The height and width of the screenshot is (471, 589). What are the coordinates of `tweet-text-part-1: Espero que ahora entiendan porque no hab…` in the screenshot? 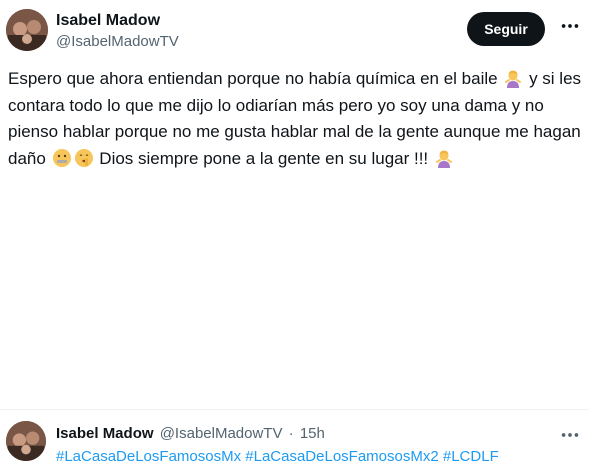 It's located at (253, 78).